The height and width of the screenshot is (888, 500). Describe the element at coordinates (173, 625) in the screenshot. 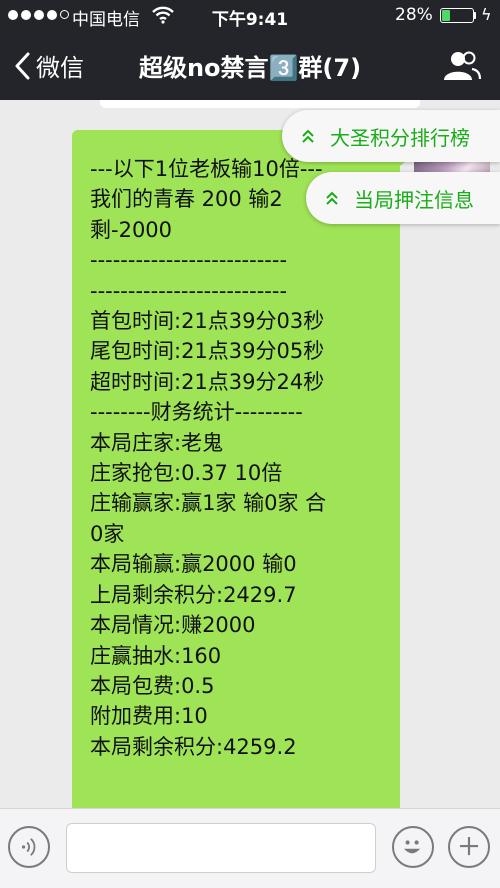

I see `message-line: 本局情况:赚2000` at that location.